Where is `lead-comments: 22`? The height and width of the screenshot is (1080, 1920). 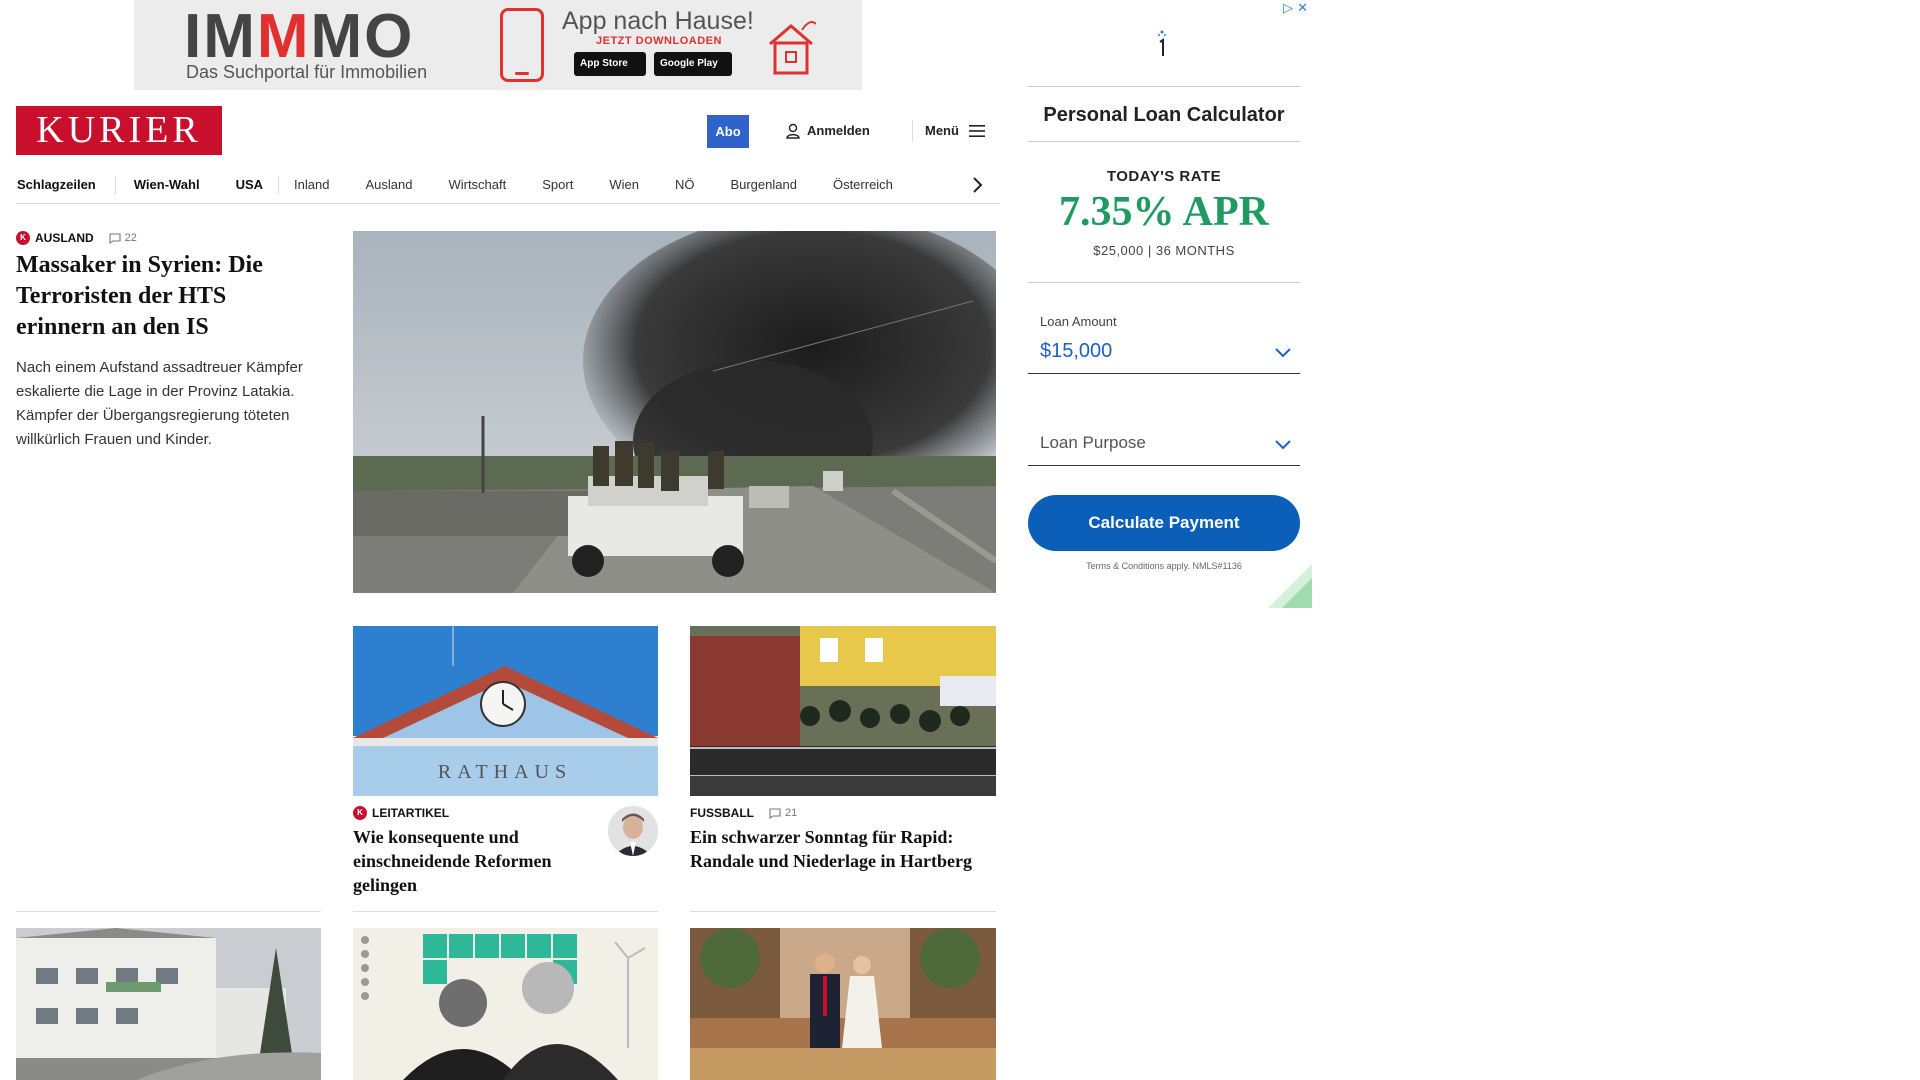 lead-comments: 22 is located at coordinates (123, 238).